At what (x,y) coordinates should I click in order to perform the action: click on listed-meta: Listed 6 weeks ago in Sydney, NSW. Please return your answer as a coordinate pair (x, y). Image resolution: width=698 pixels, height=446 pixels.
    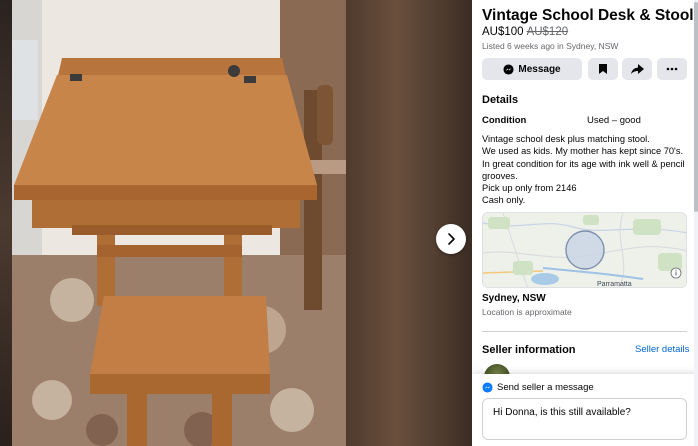
    Looking at the image, I should click on (550, 46).